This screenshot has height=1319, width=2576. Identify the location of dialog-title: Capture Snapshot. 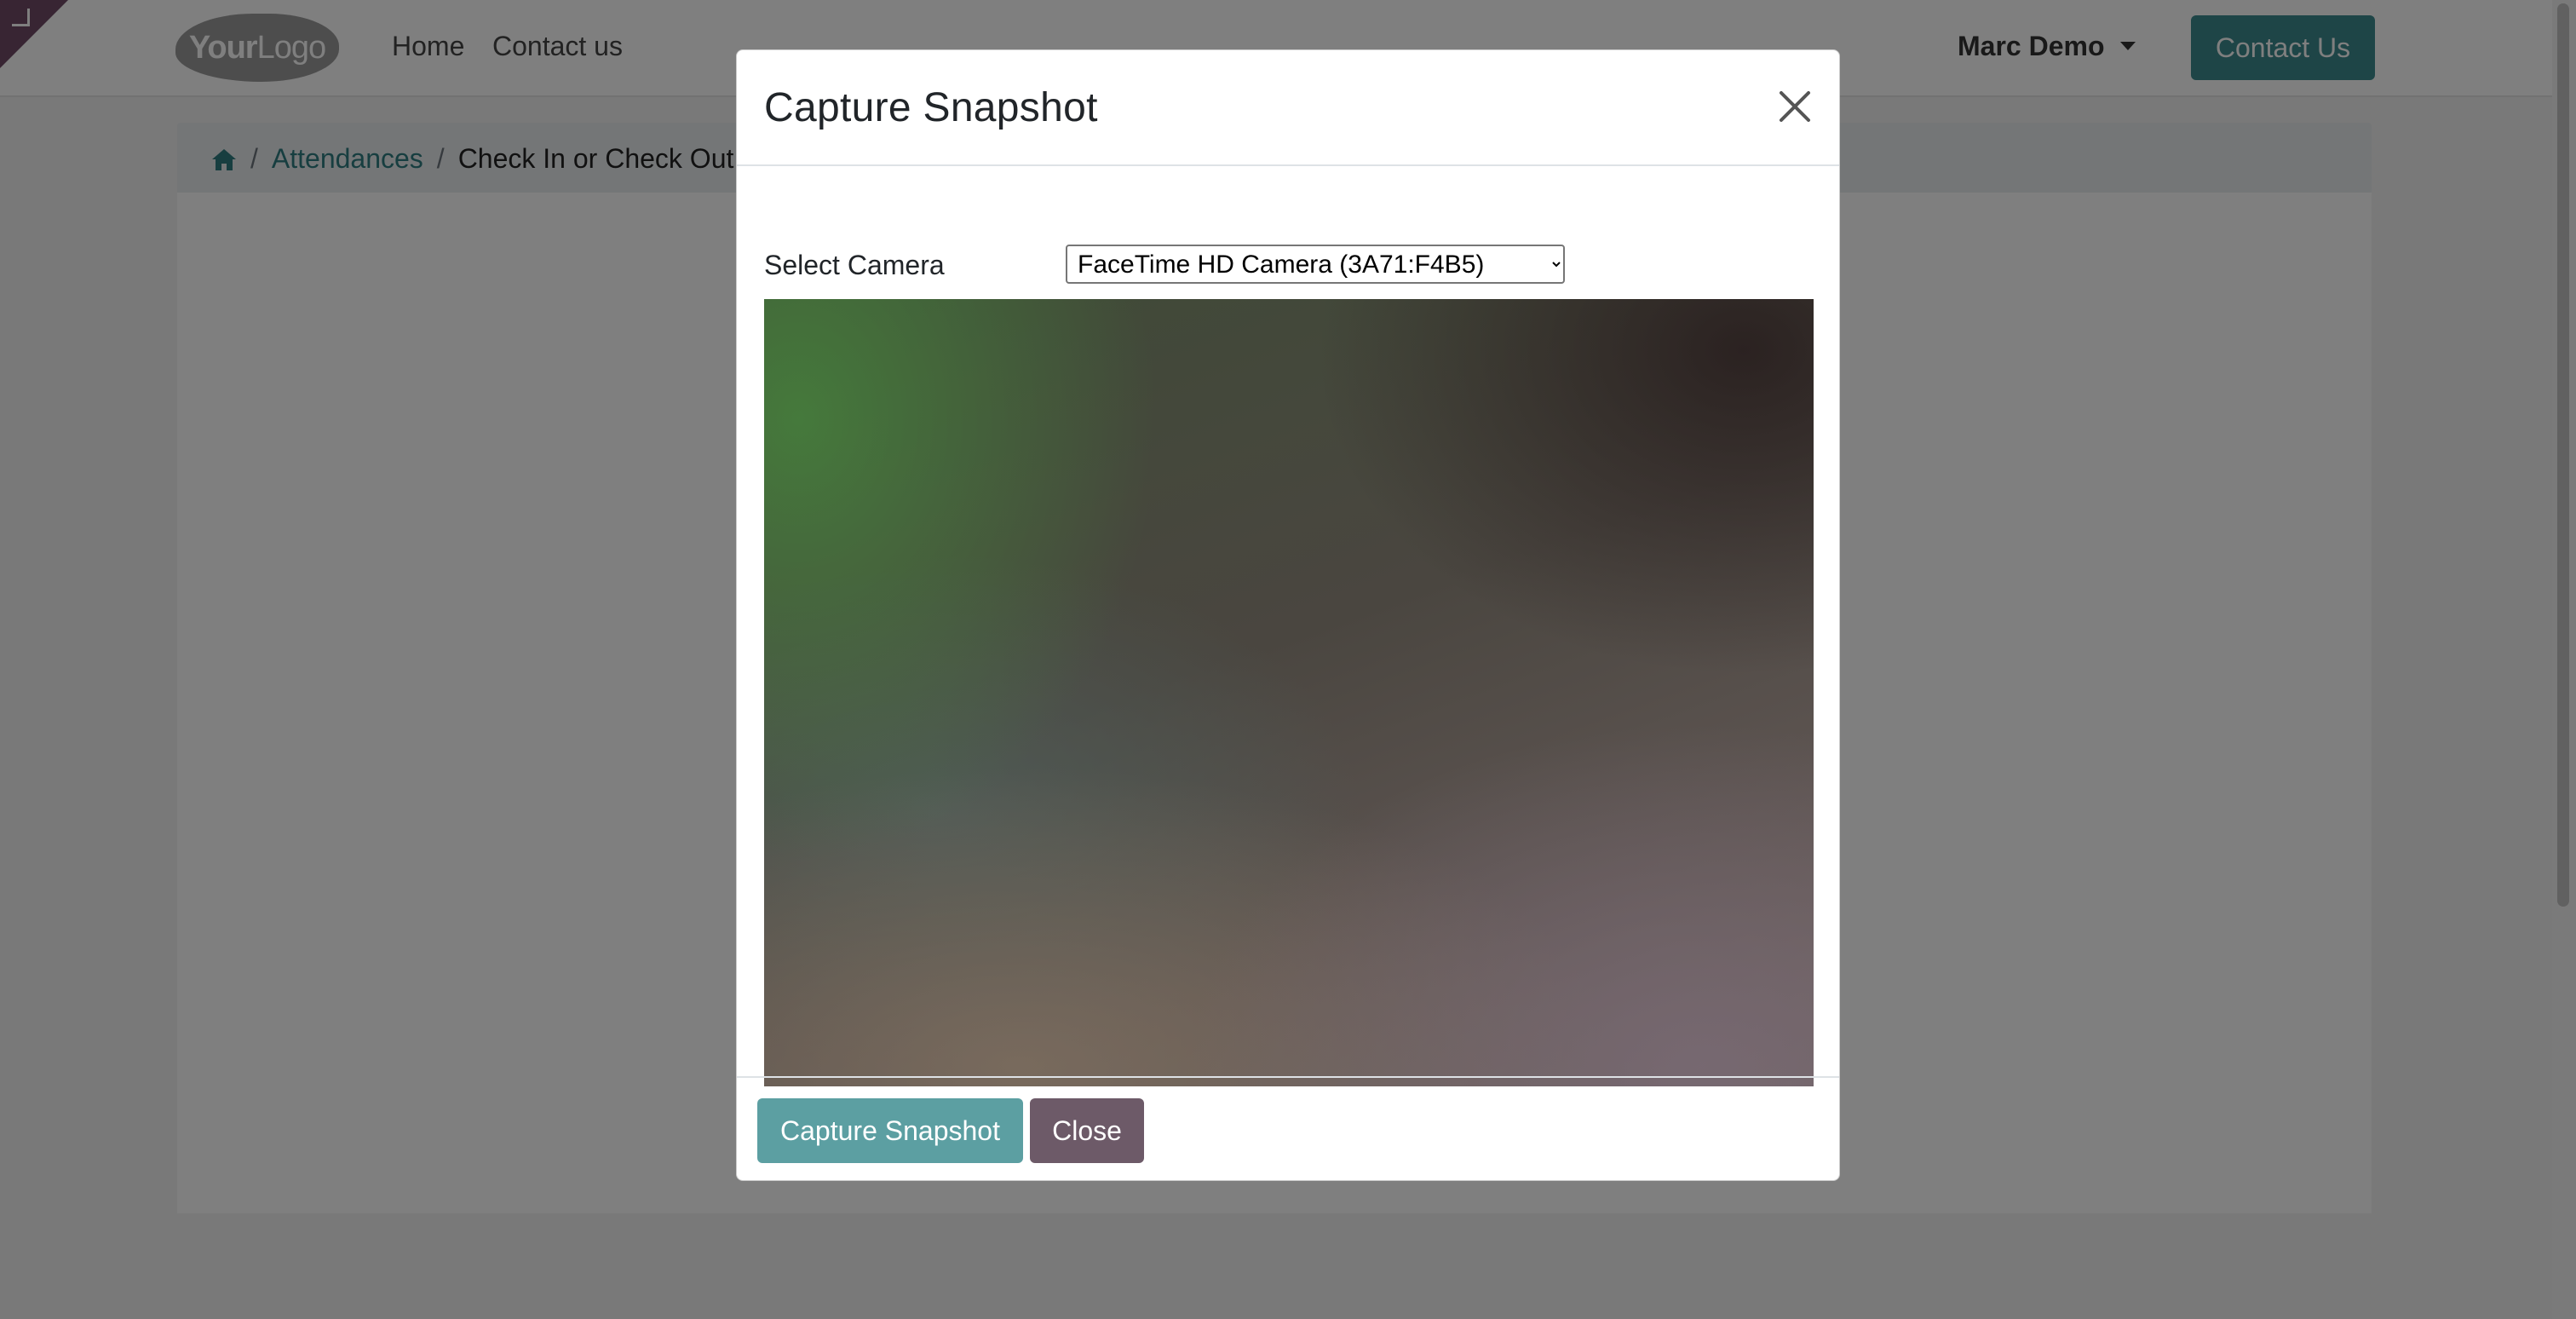
(931, 108).